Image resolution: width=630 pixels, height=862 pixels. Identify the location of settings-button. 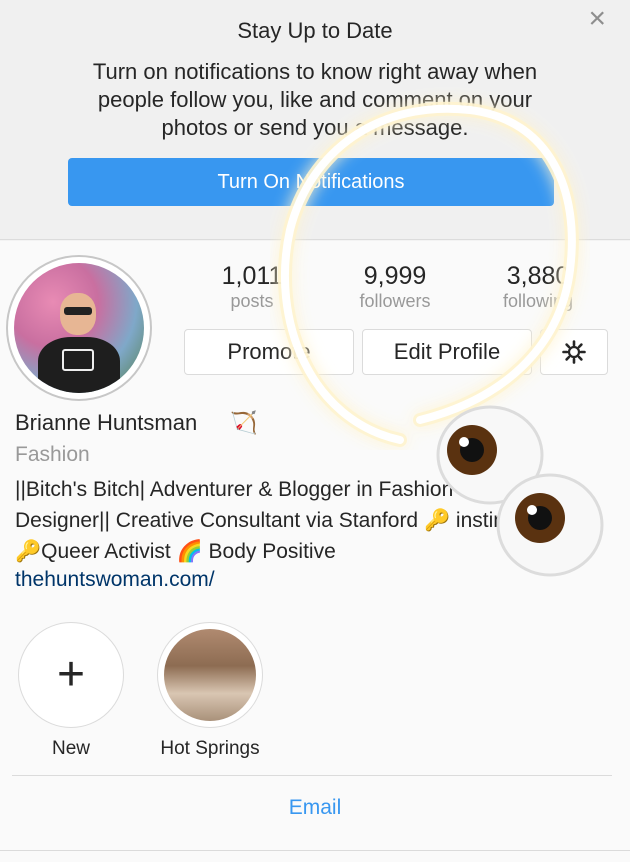
(574, 352).